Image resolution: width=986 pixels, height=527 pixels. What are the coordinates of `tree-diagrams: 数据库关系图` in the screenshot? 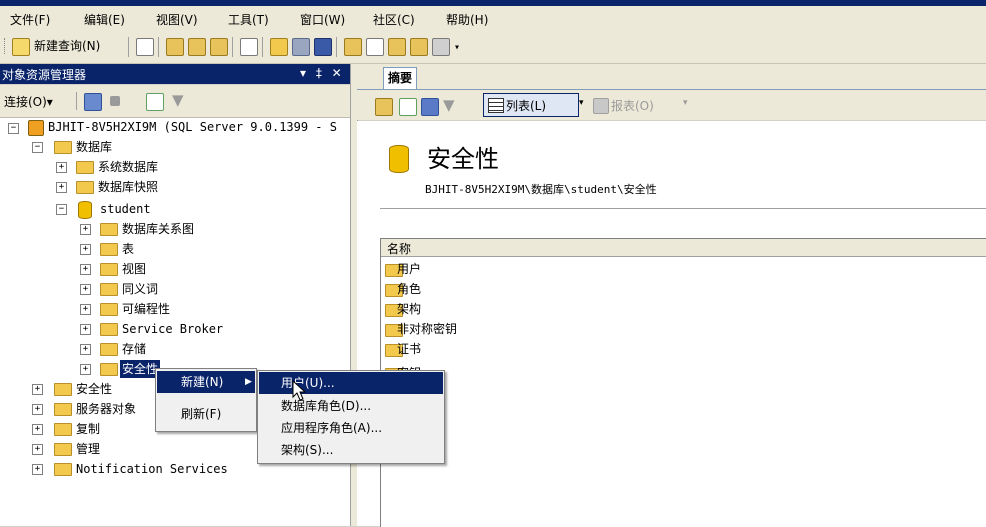 It's located at (158, 229).